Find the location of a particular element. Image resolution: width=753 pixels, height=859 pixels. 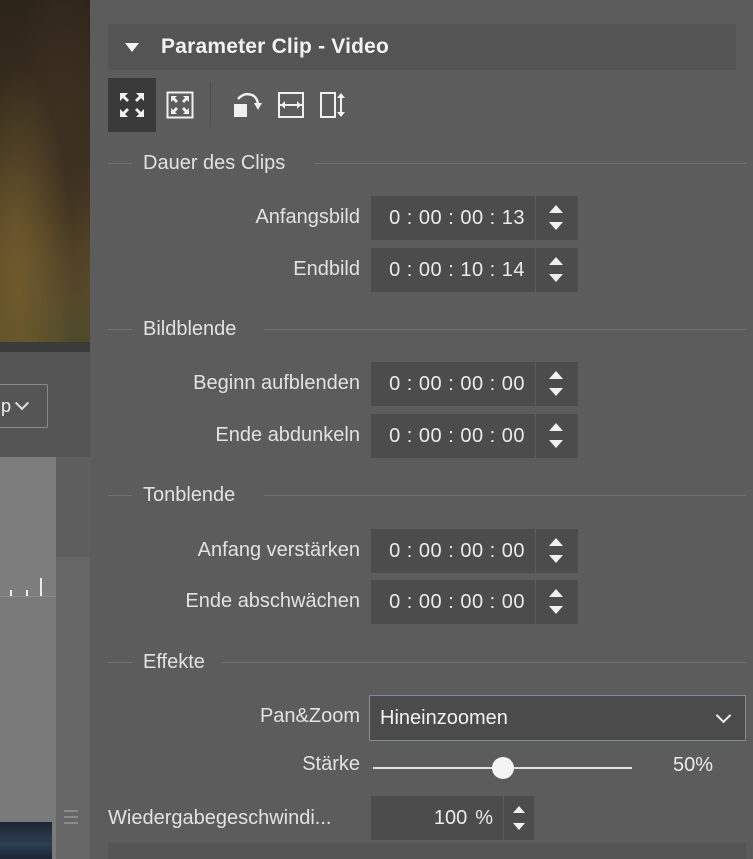

playback-speed-input: 100 % is located at coordinates (437, 818).